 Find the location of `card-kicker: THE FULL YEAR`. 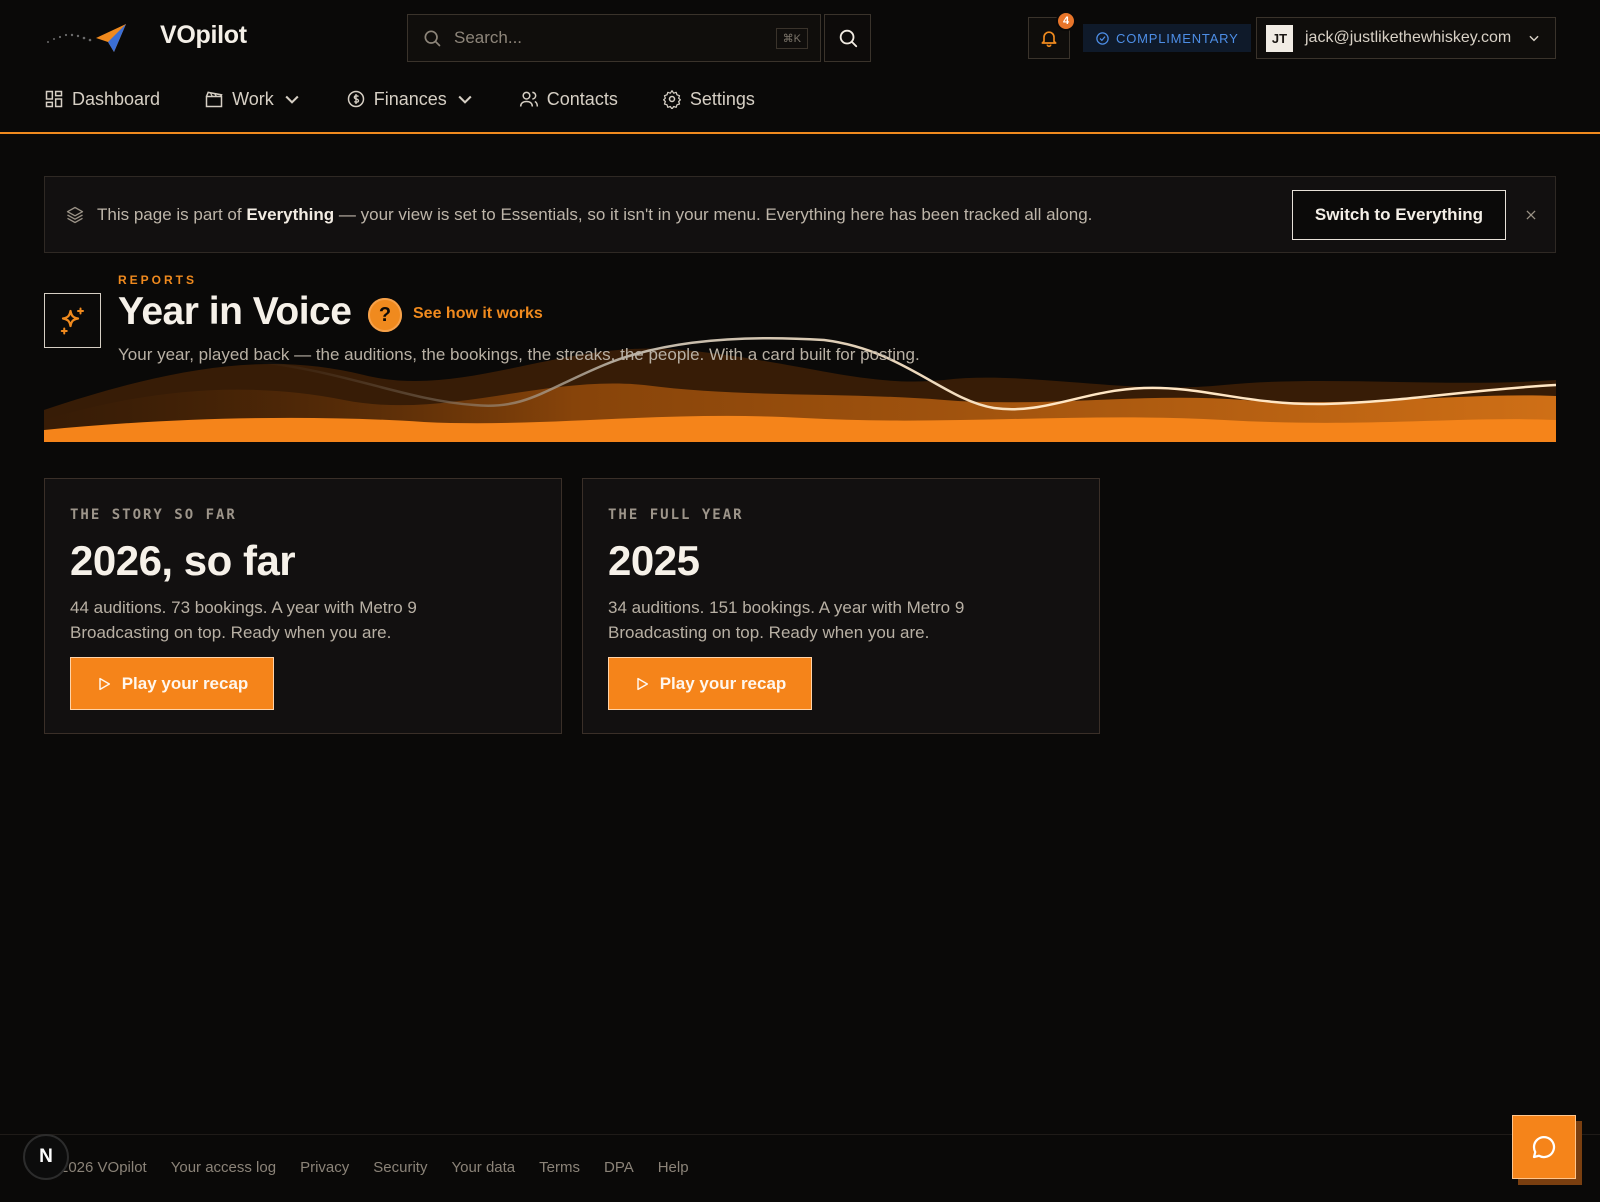

card-kicker: THE FULL YEAR is located at coordinates (676, 515).